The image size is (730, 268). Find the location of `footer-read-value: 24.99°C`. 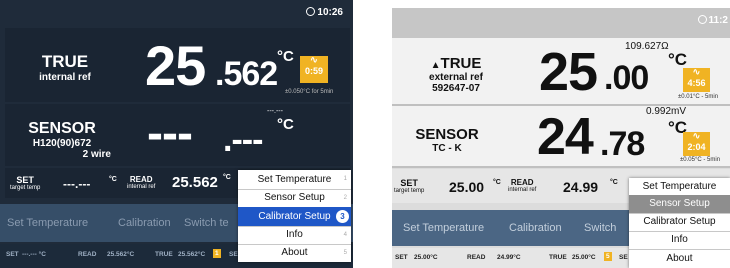

footer-read-value: 24.99°C is located at coordinates (509, 257).